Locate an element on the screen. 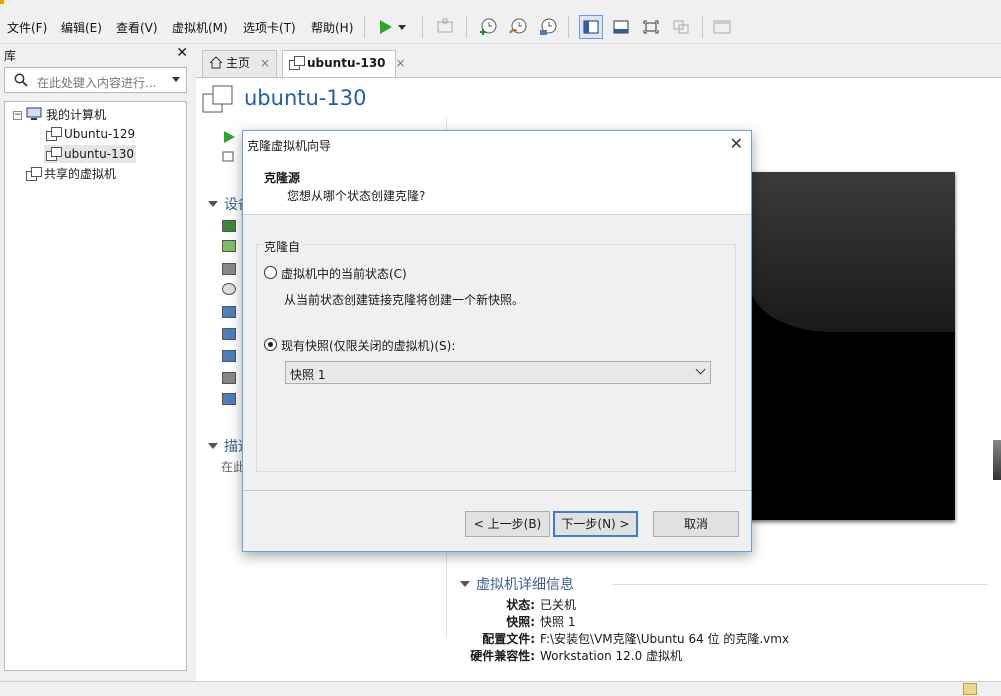  send-keys-button is located at coordinates (445, 27).